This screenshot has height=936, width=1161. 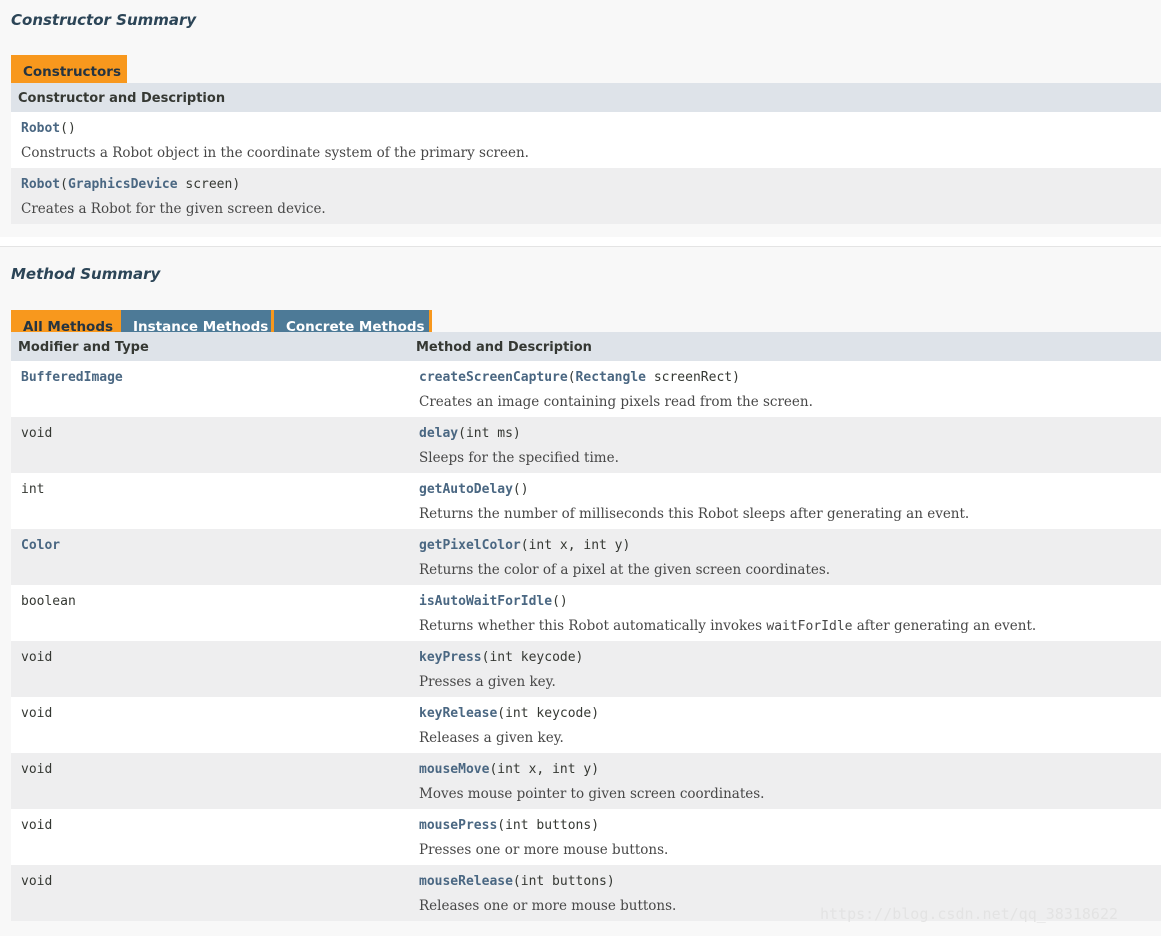 I want to click on method-signature: isAutoWaitForIdle(), so click(x=493, y=601).